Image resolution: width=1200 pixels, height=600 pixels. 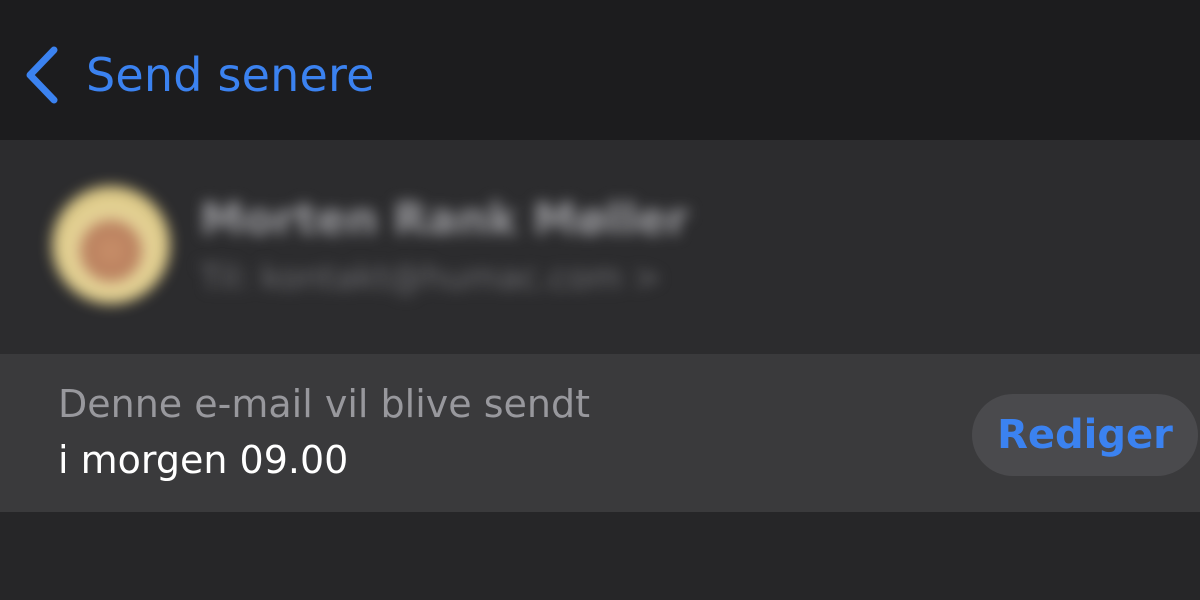 What do you see at coordinates (230, 75) in the screenshot?
I see `back-button-label: Send senere` at bounding box center [230, 75].